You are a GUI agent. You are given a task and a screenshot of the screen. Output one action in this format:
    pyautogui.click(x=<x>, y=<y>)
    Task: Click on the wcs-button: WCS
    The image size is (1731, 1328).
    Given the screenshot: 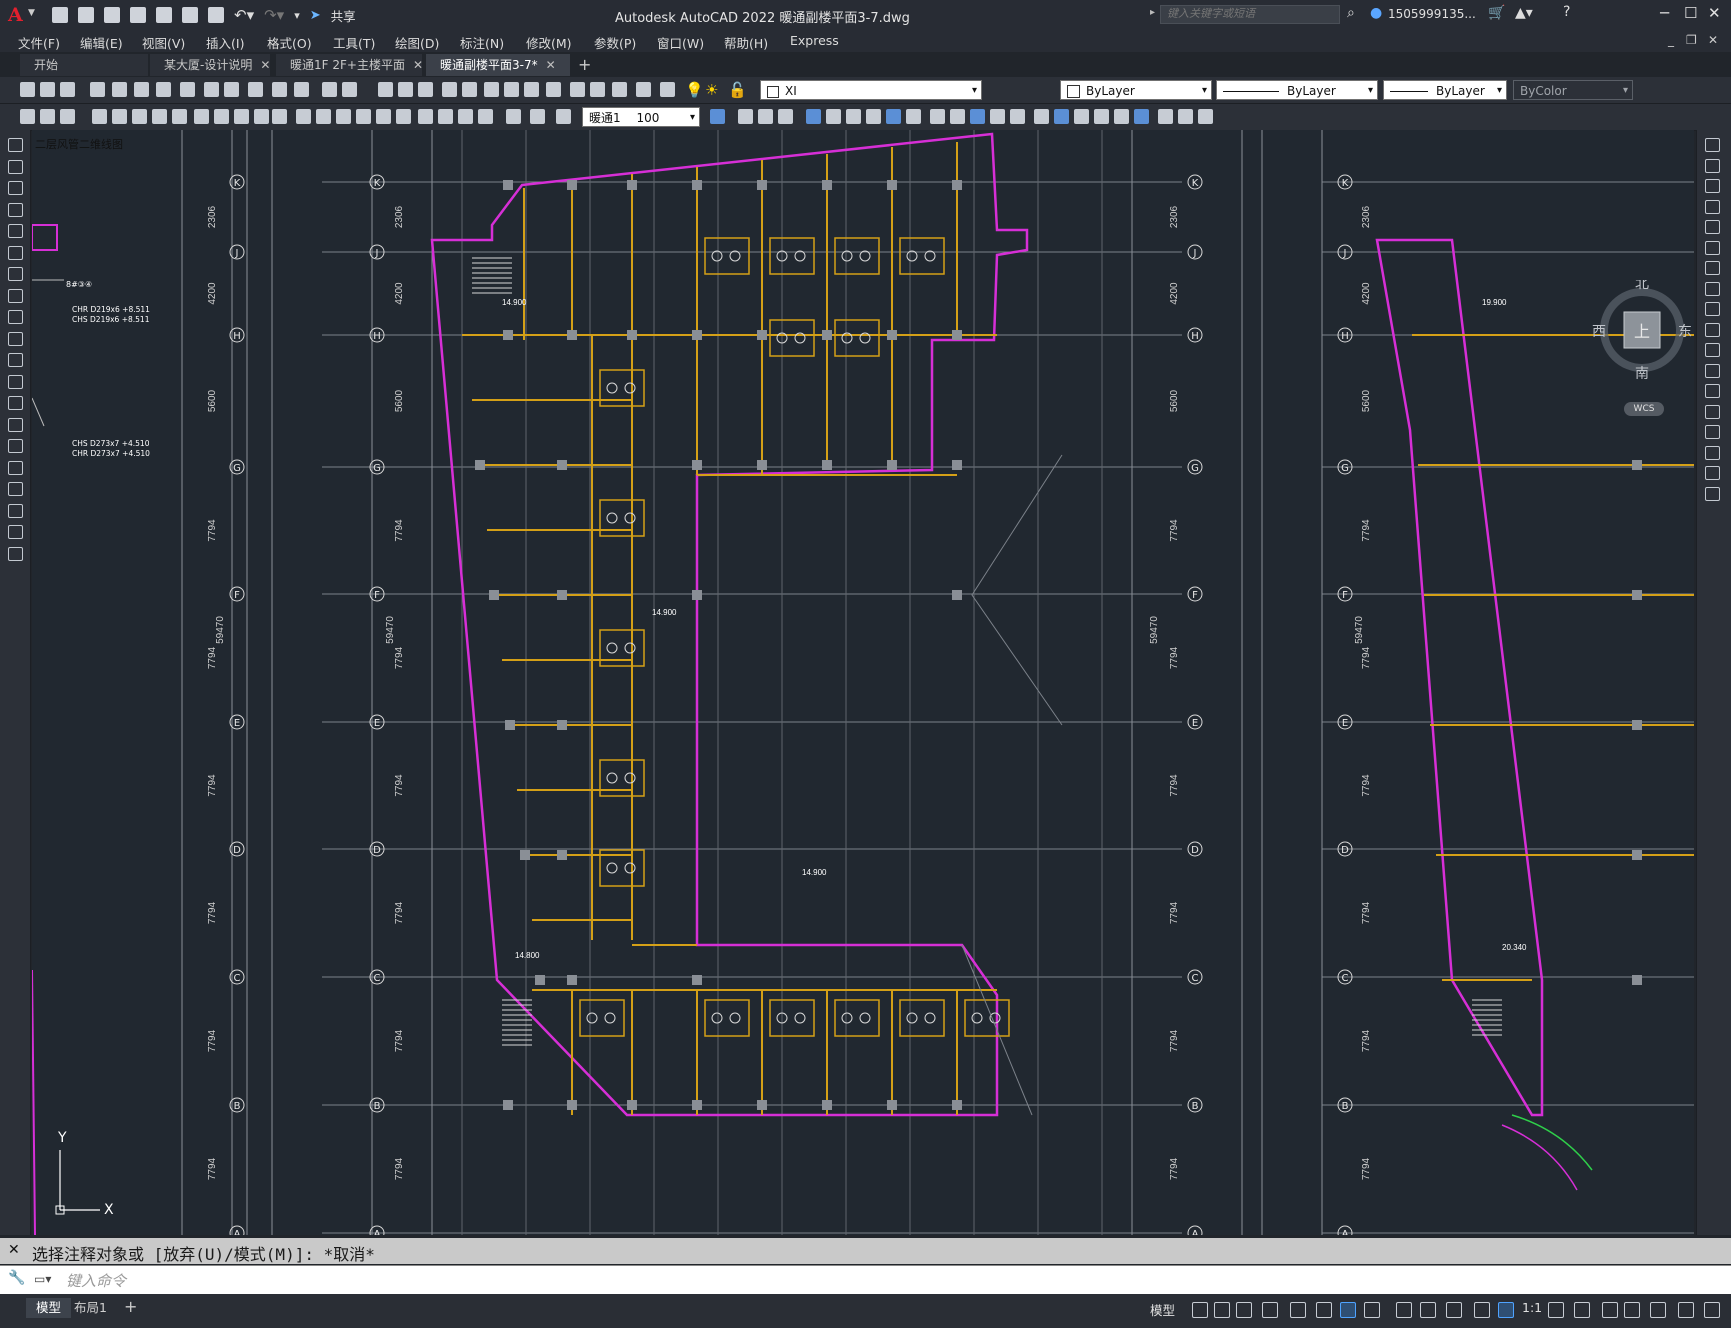 What is the action you would take?
    pyautogui.click(x=1644, y=409)
    